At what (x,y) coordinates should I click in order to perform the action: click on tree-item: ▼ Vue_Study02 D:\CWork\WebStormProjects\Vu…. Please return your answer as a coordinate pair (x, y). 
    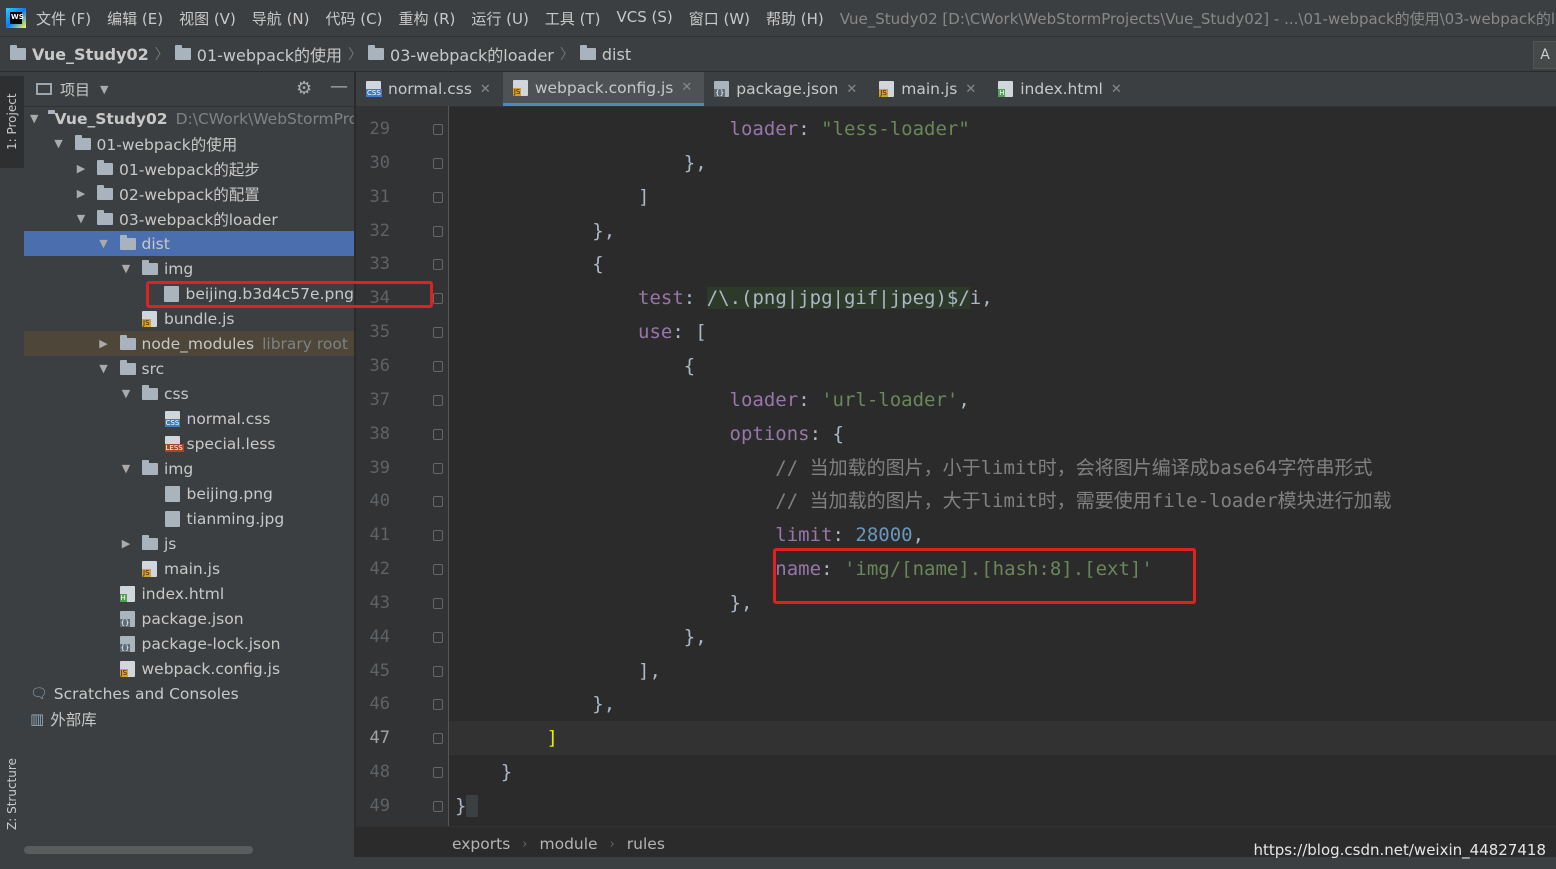
    Looking at the image, I should click on (189, 118).